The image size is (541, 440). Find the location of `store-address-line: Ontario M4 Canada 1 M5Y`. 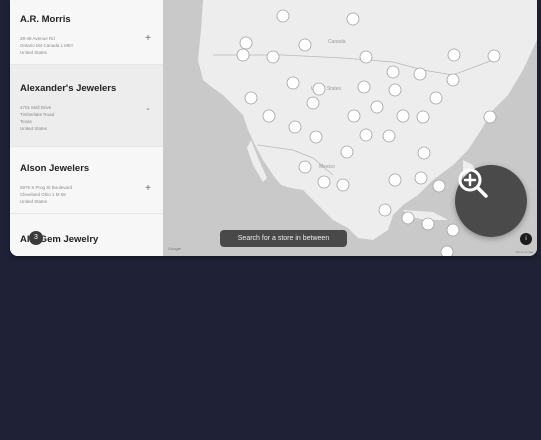

store-address-line: Ontario M4 Canada 1 M5Y is located at coordinates (47, 45).